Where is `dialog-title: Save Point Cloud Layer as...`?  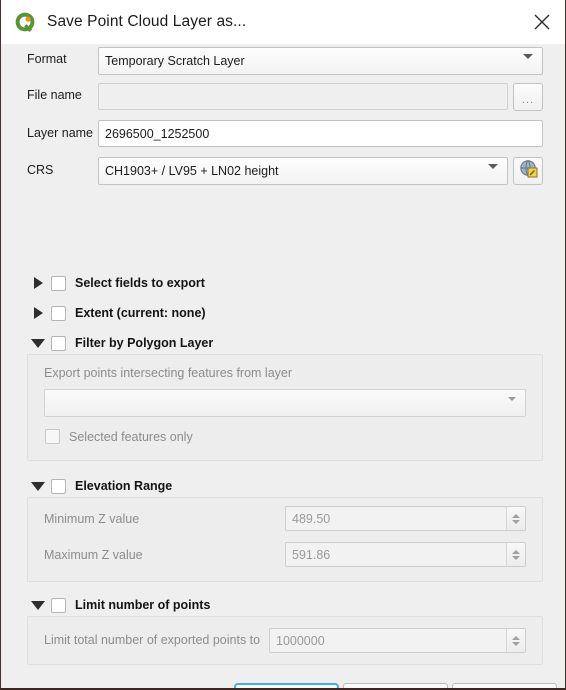
dialog-title: Save Point Cloud Layer as... is located at coordinates (147, 21).